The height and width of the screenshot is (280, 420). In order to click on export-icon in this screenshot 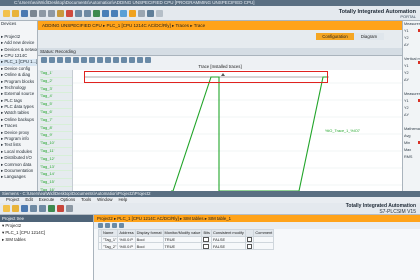, I will do `click(116, 60)`.